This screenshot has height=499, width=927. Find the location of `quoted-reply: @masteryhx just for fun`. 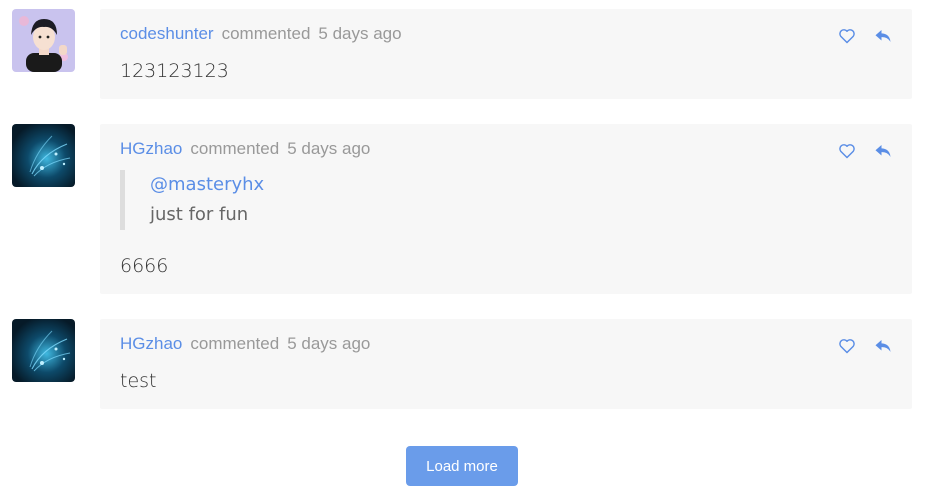

quoted-reply: @masteryhx just for fun is located at coordinates (192, 200).